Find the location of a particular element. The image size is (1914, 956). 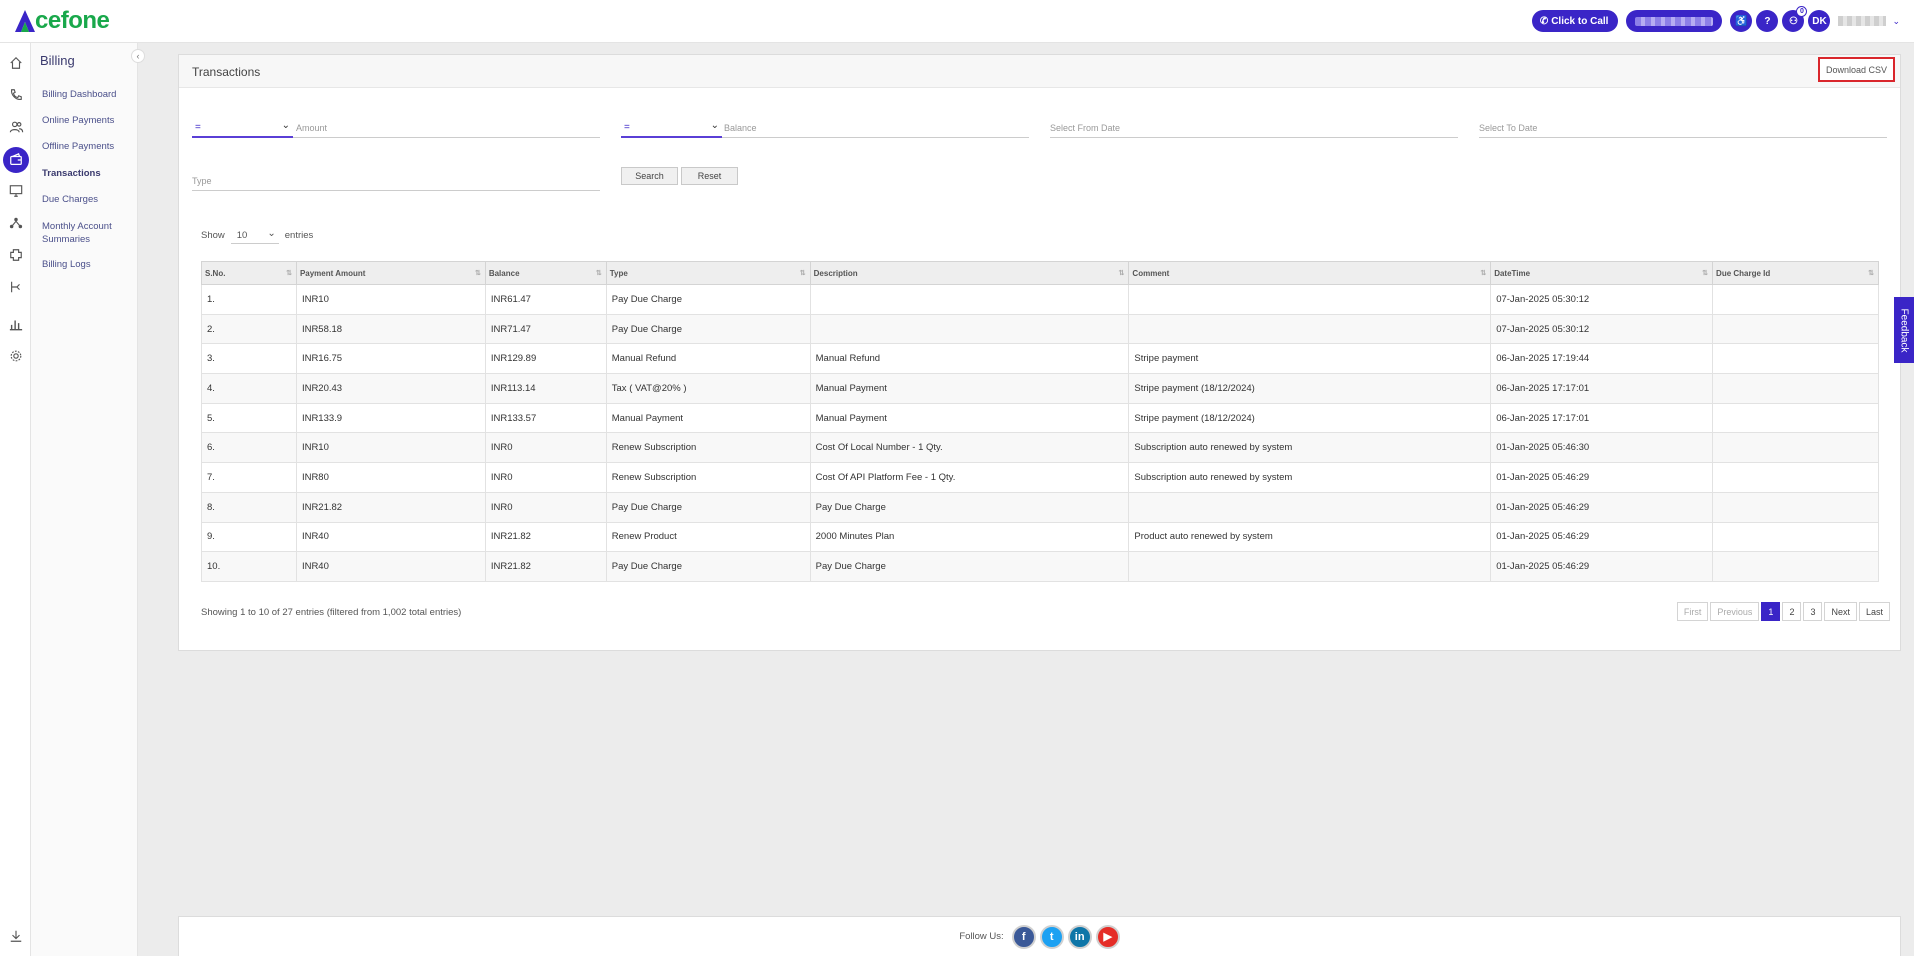

reset-button: Reset is located at coordinates (709, 176).